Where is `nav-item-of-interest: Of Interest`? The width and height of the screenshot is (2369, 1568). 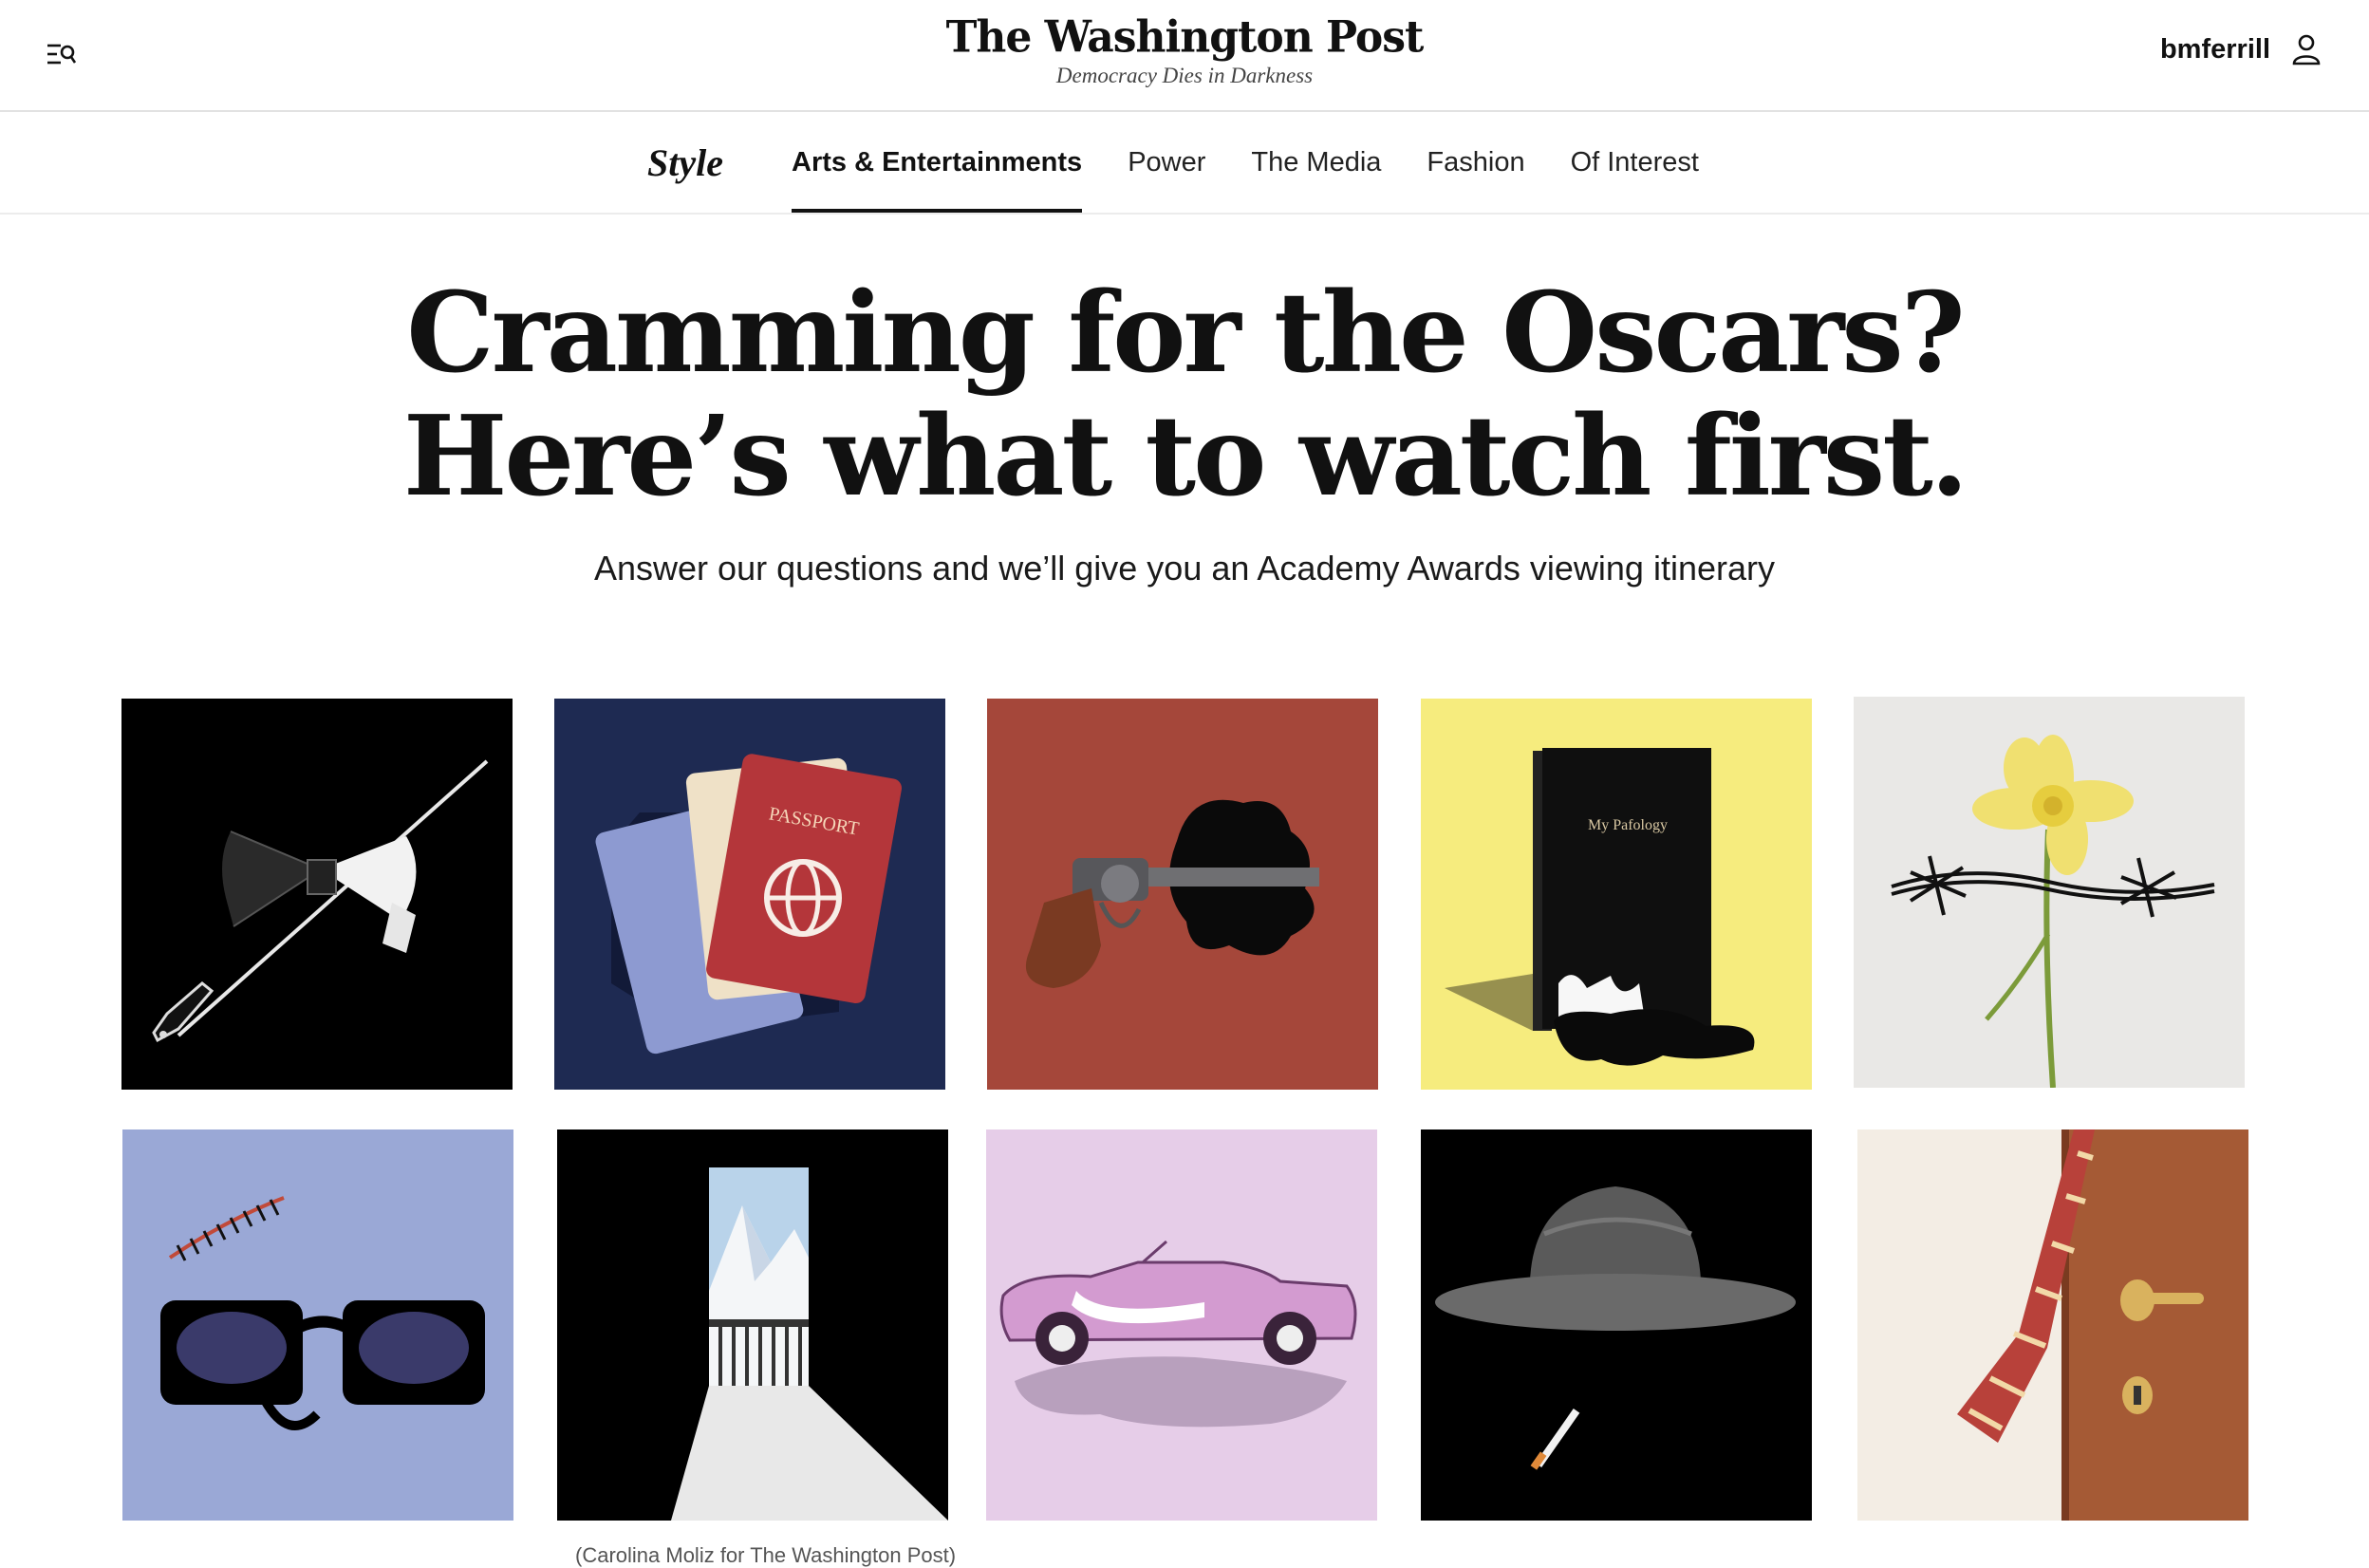
nav-item-of-interest: Of Interest is located at coordinates (1635, 162).